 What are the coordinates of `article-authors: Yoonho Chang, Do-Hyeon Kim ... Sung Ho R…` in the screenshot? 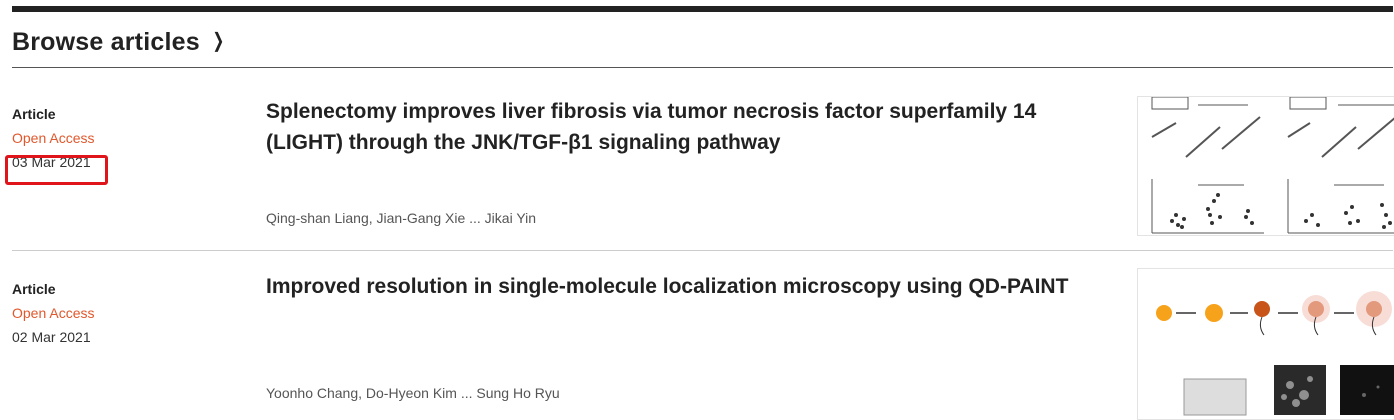 It's located at (413, 393).